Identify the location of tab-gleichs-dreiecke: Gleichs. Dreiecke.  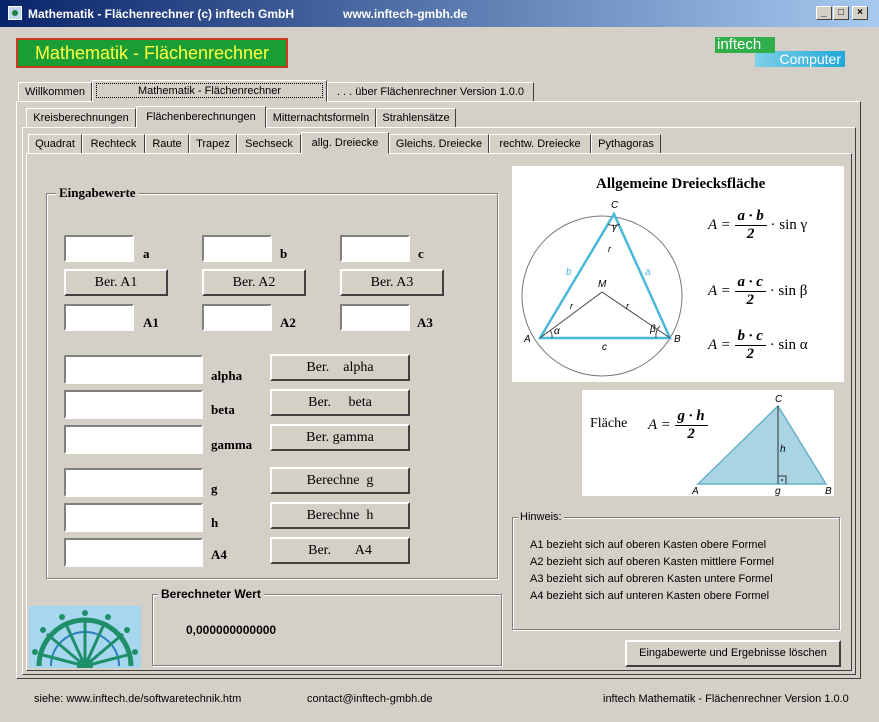
(439, 144).